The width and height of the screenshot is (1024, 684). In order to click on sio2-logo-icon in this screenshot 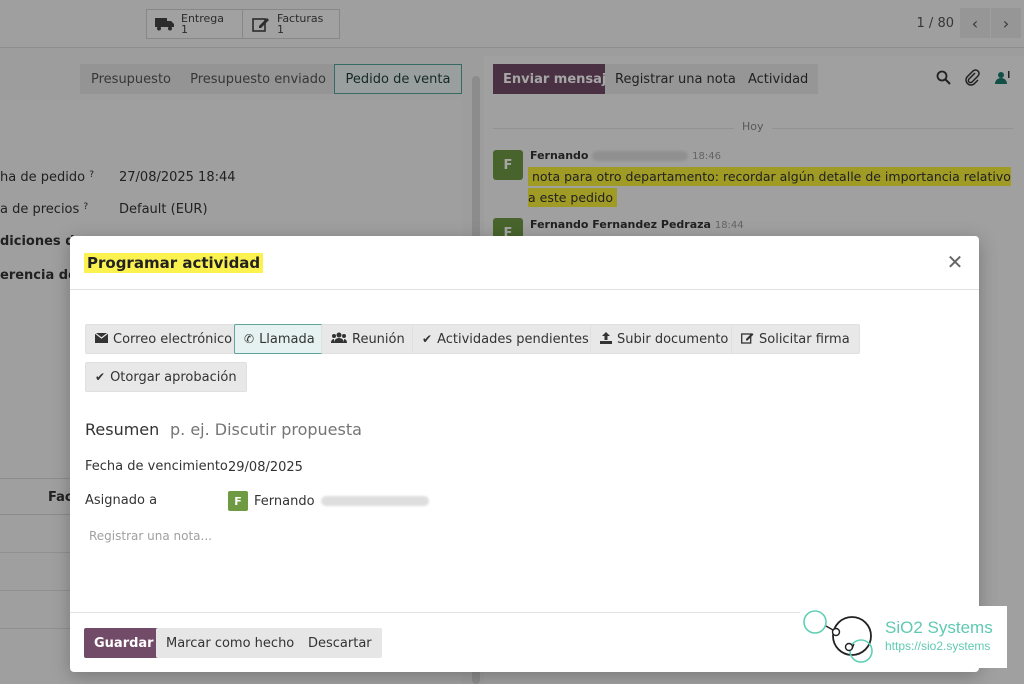, I will do `click(838, 636)`.